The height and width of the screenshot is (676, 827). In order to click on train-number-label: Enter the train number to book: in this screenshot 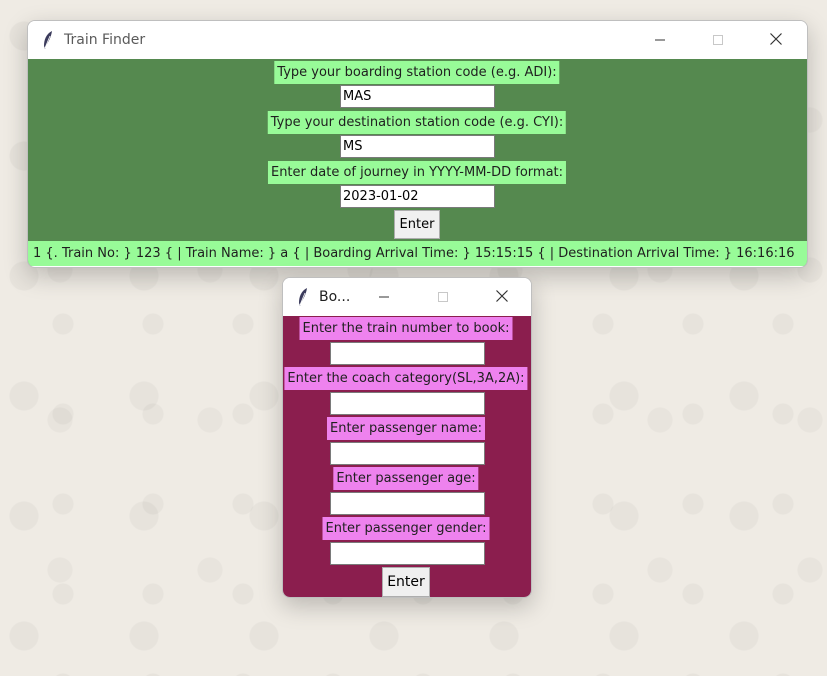, I will do `click(406, 328)`.